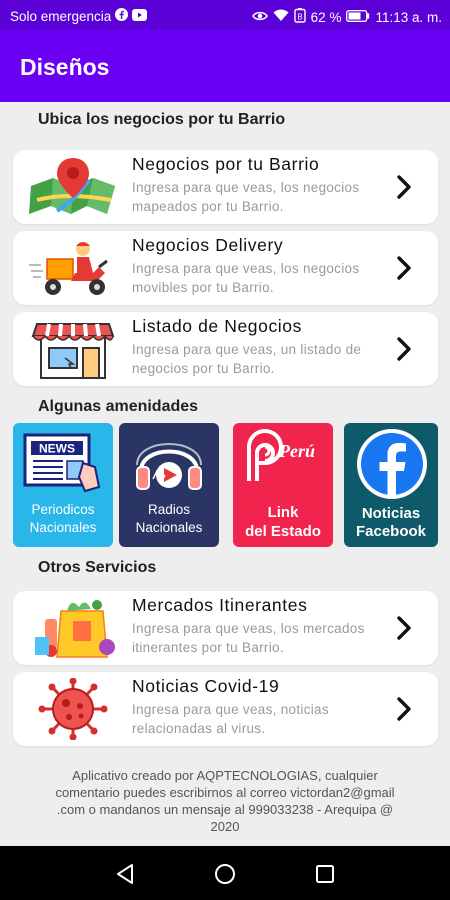 Image resolution: width=450 pixels, height=900 pixels. What do you see at coordinates (63, 519) in the screenshot?
I see `tile-label: Periodicos Nacionales` at bounding box center [63, 519].